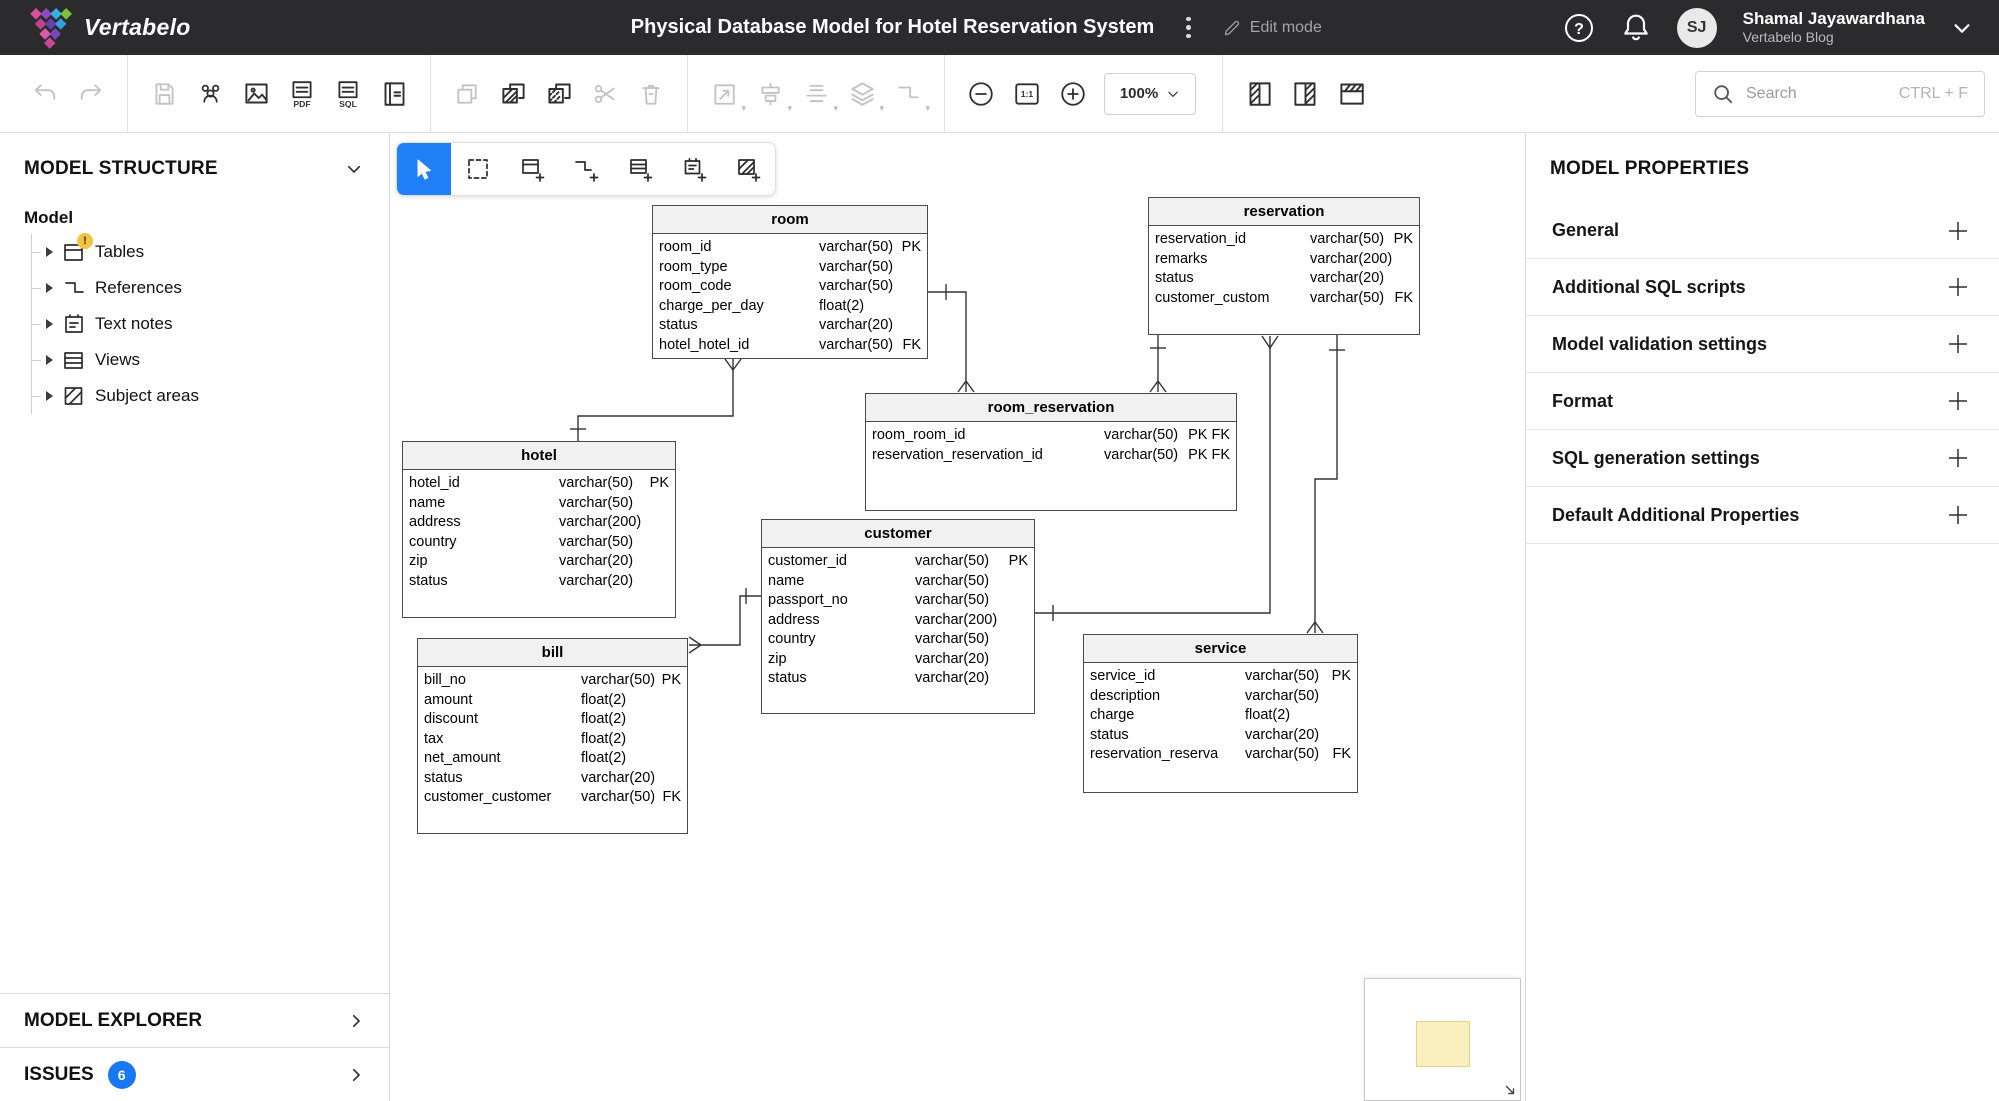  I want to click on edit-mode-toggle: Edit mode, so click(1272, 27).